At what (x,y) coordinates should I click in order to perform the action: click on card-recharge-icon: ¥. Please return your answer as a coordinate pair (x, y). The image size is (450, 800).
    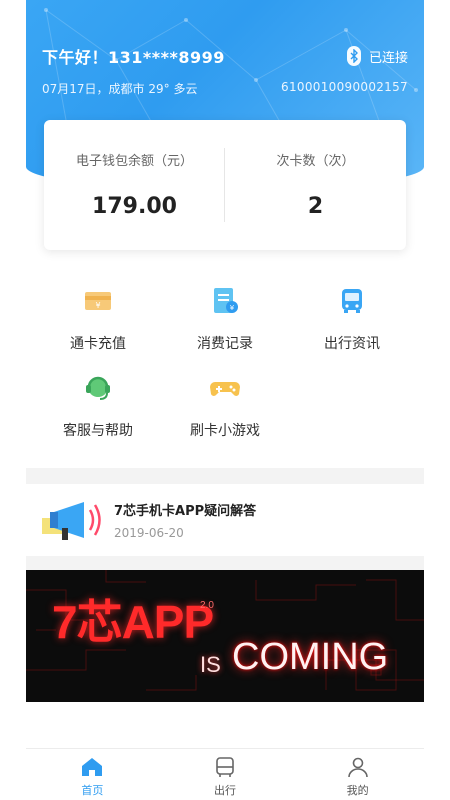
    Looking at the image, I should click on (98, 301).